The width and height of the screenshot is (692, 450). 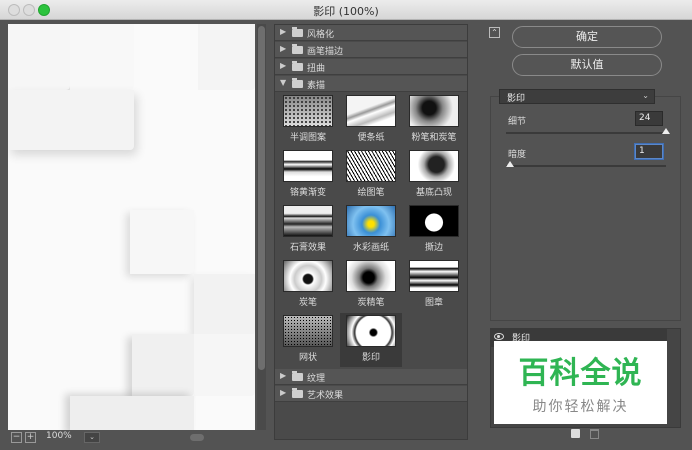 What do you see at coordinates (307, 358) in the screenshot?
I see `filter-label: 网状` at bounding box center [307, 358].